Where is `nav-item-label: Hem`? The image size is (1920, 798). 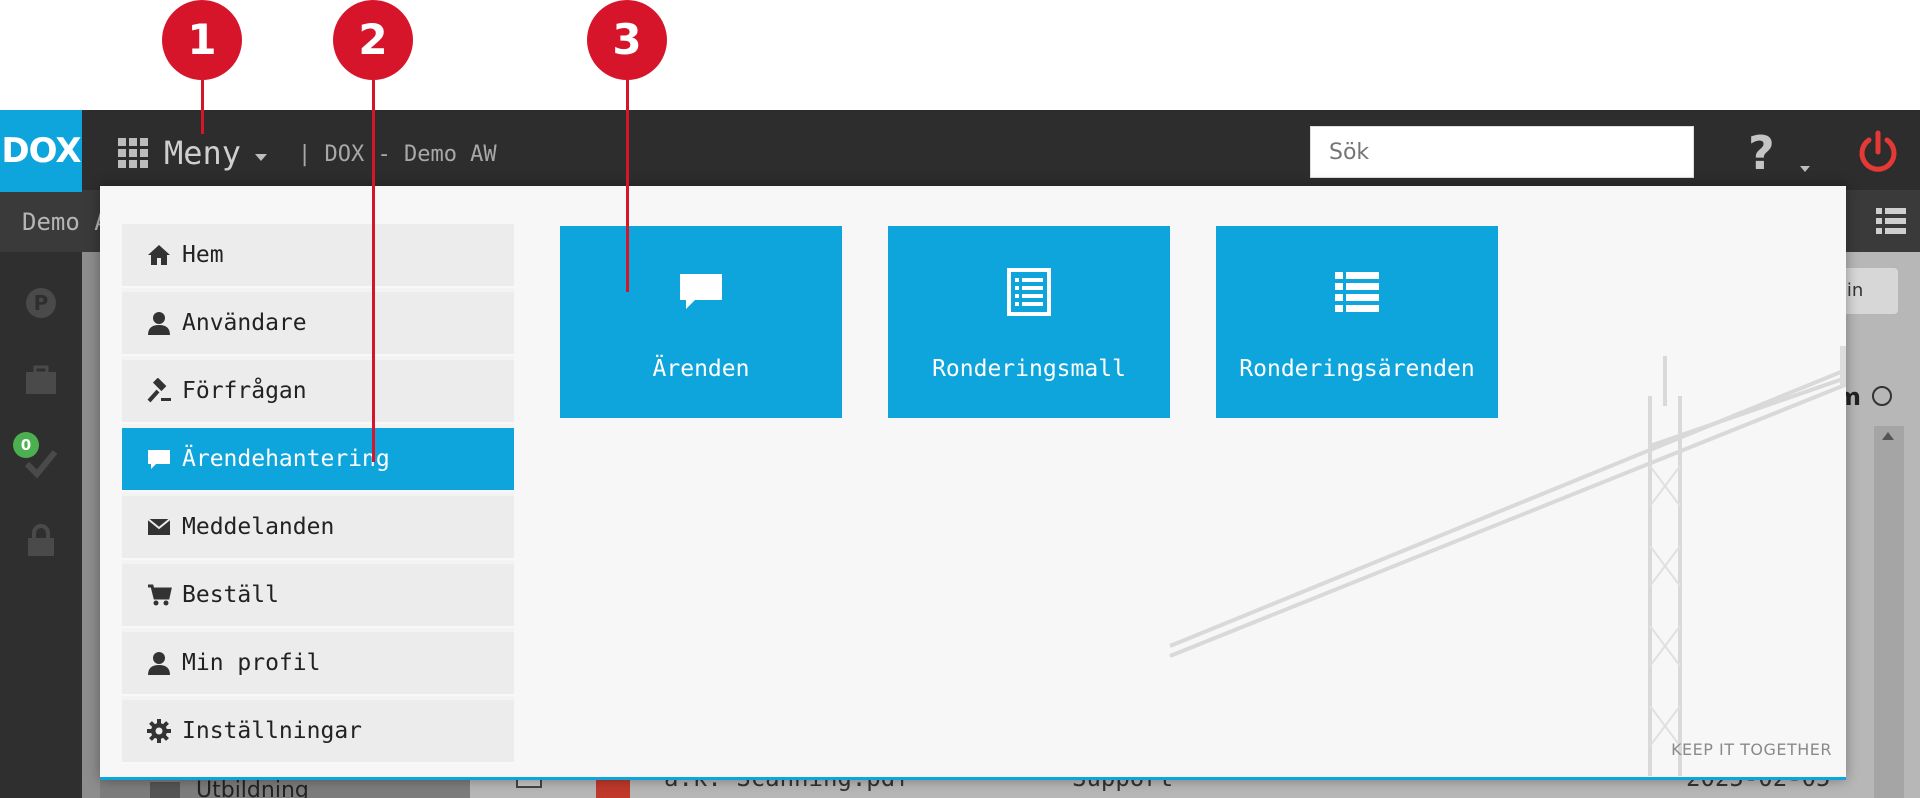
nav-item-label: Hem is located at coordinates (203, 255).